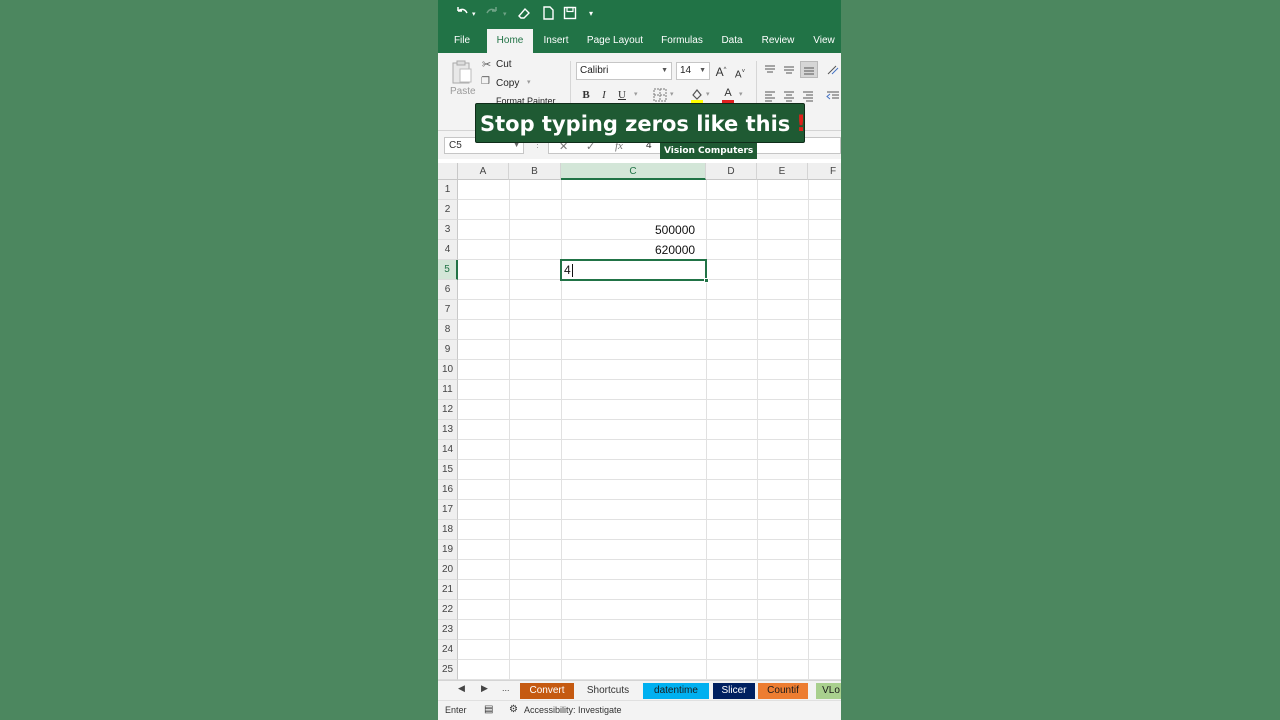 The width and height of the screenshot is (1280, 720). What do you see at coordinates (448, 470) in the screenshot?
I see `row-header-15: 15` at bounding box center [448, 470].